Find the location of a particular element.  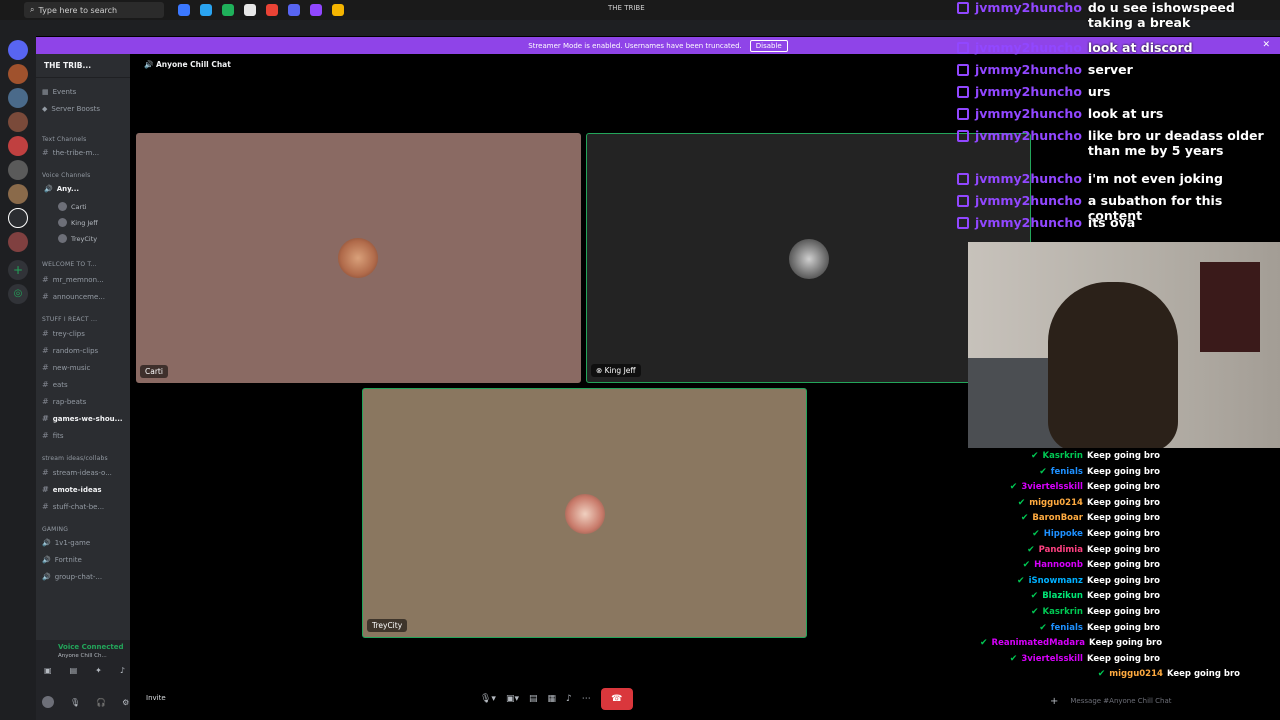

channel-emote-ideas: # emote-ideas is located at coordinates (72, 489).